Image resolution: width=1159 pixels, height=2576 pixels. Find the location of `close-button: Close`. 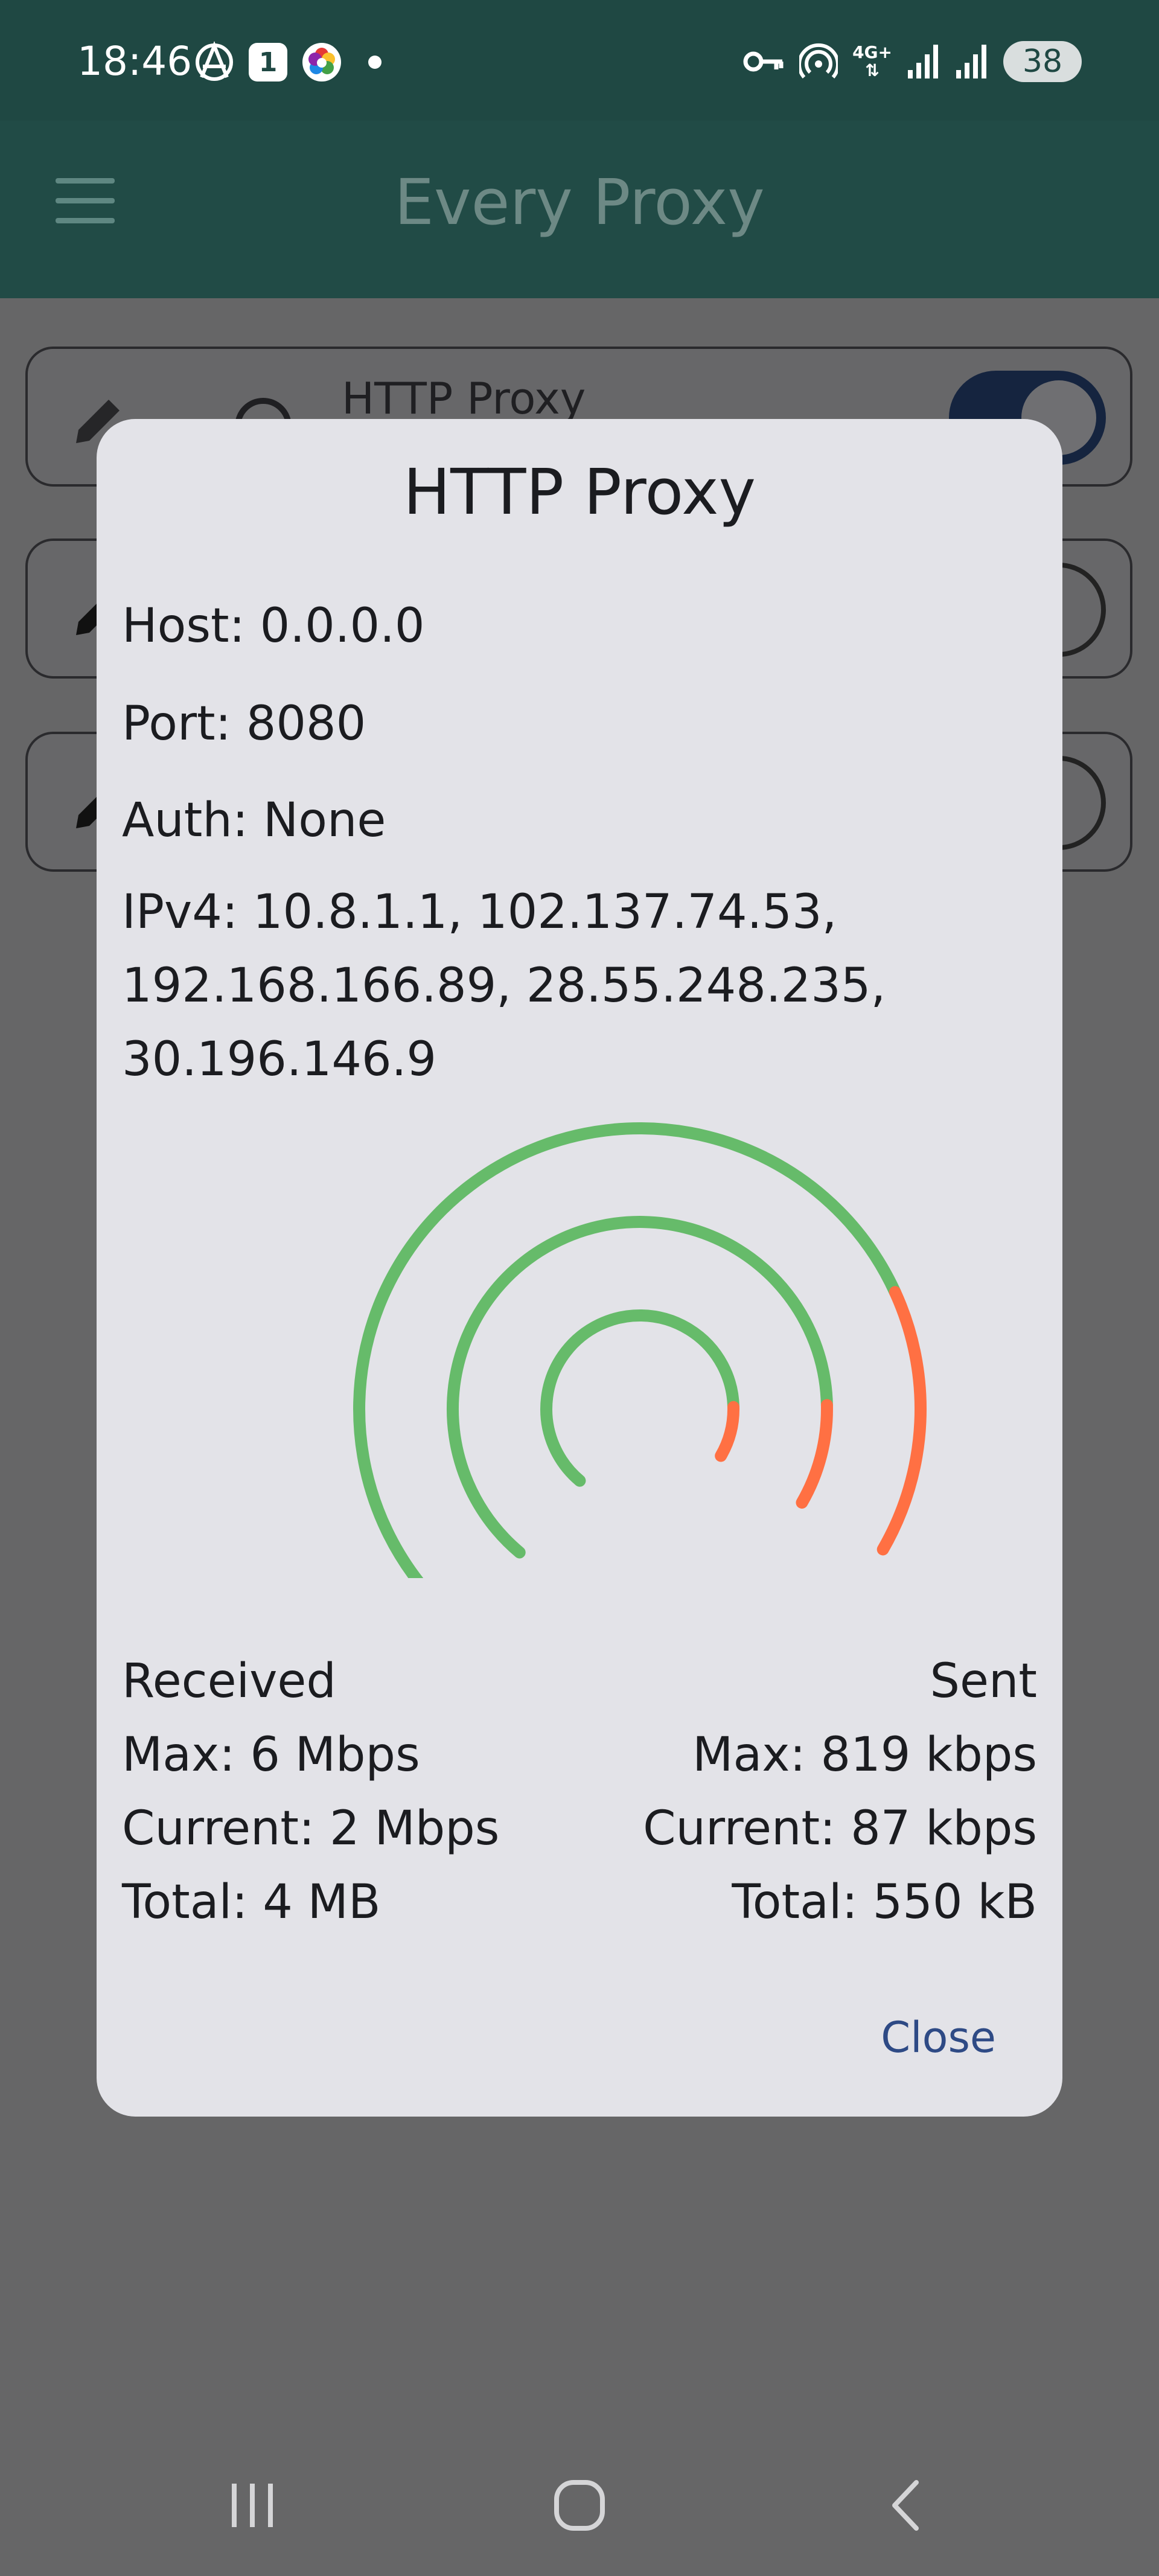

close-button: Close is located at coordinates (938, 2037).